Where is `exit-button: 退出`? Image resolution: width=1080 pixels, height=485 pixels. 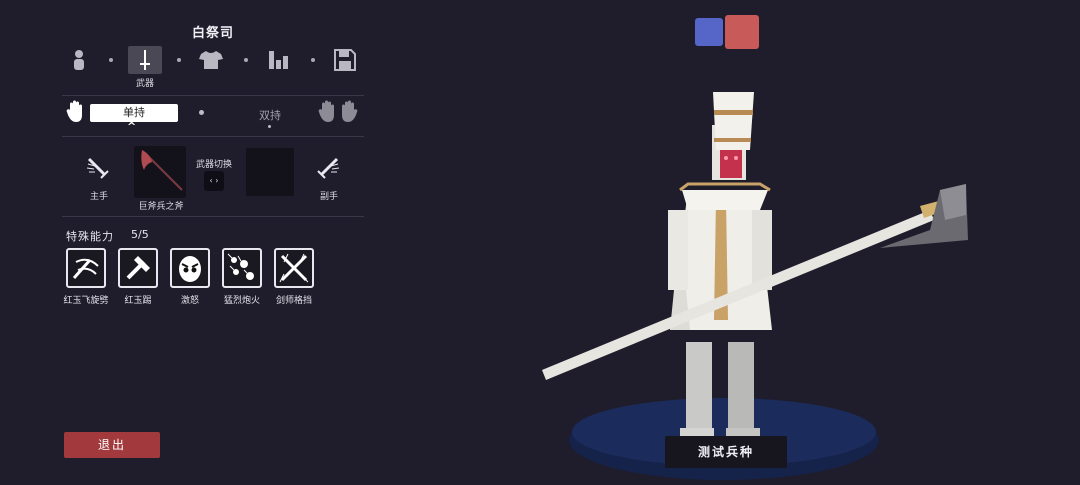 exit-button: 退出 is located at coordinates (112, 445).